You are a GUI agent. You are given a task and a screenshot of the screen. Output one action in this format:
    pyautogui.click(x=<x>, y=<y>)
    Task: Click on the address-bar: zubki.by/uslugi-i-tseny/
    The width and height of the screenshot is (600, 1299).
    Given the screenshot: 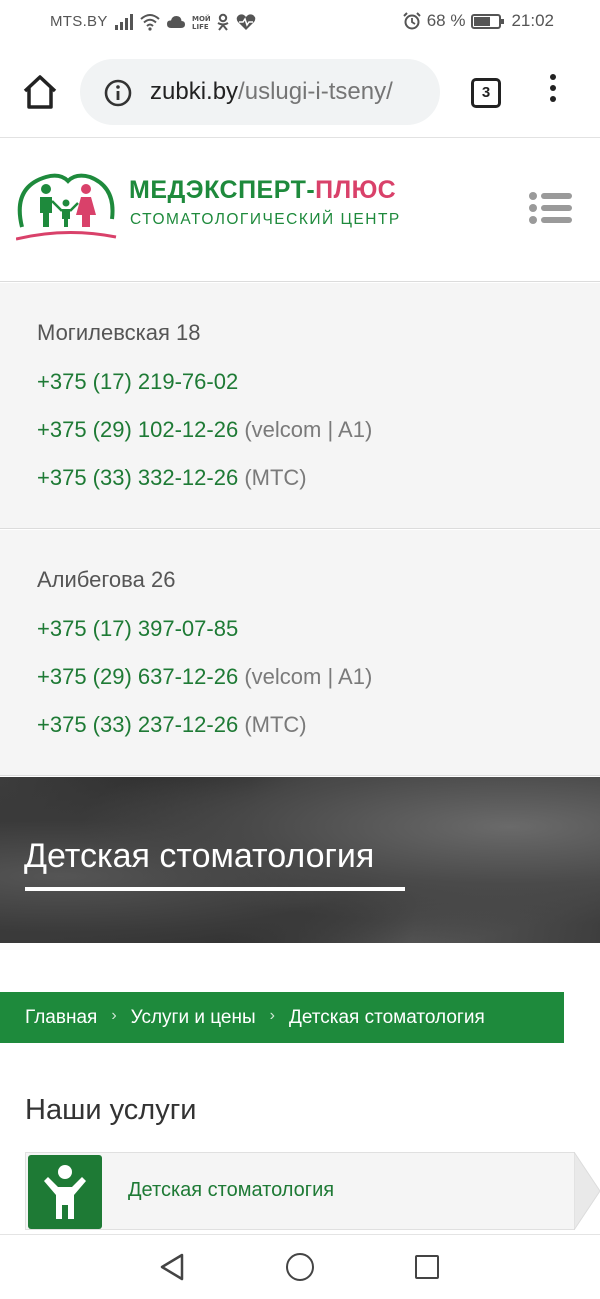 What is the action you would take?
    pyautogui.click(x=260, y=92)
    